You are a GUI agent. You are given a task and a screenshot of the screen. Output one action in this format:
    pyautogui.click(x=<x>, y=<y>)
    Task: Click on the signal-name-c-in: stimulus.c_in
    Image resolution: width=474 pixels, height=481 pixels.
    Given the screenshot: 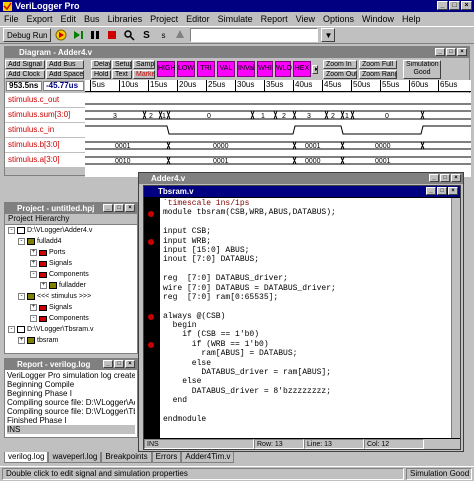 What is the action you would take?
    pyautogui.click(x=45, y=130)
    